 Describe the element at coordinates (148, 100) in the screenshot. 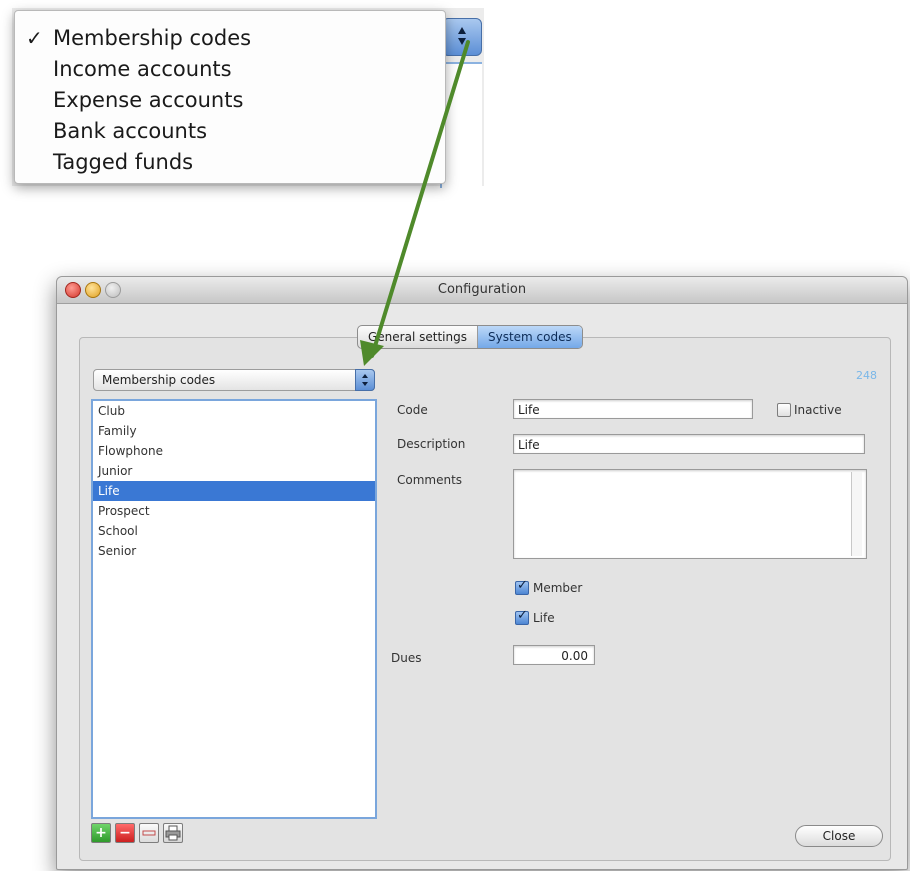

I see `menu-item-label: Expense accounts` at that location.